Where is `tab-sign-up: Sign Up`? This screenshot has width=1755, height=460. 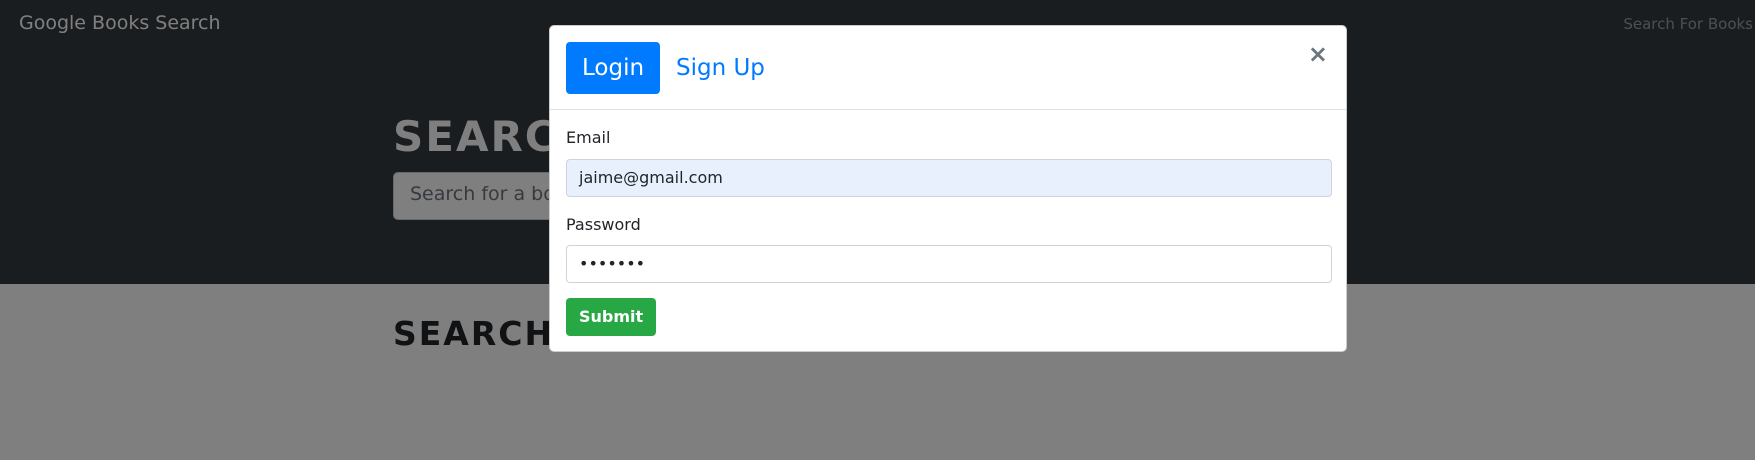
tab-sign-up: Sign Up is located at coordinates (720, 68).